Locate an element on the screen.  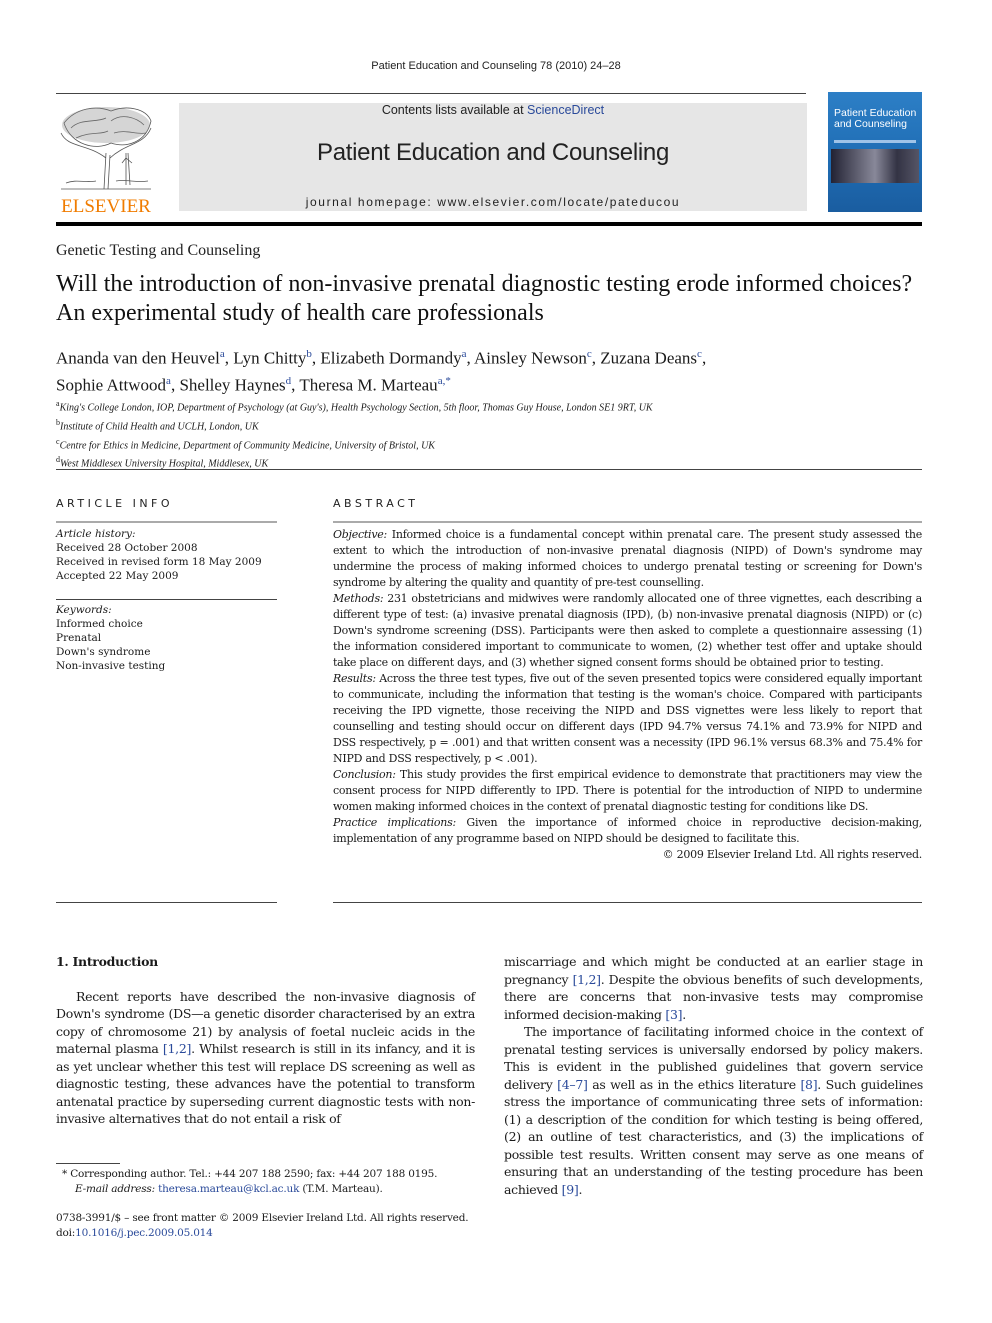
author-affiliation-mark: a,* is located at coordinates (444, 381).